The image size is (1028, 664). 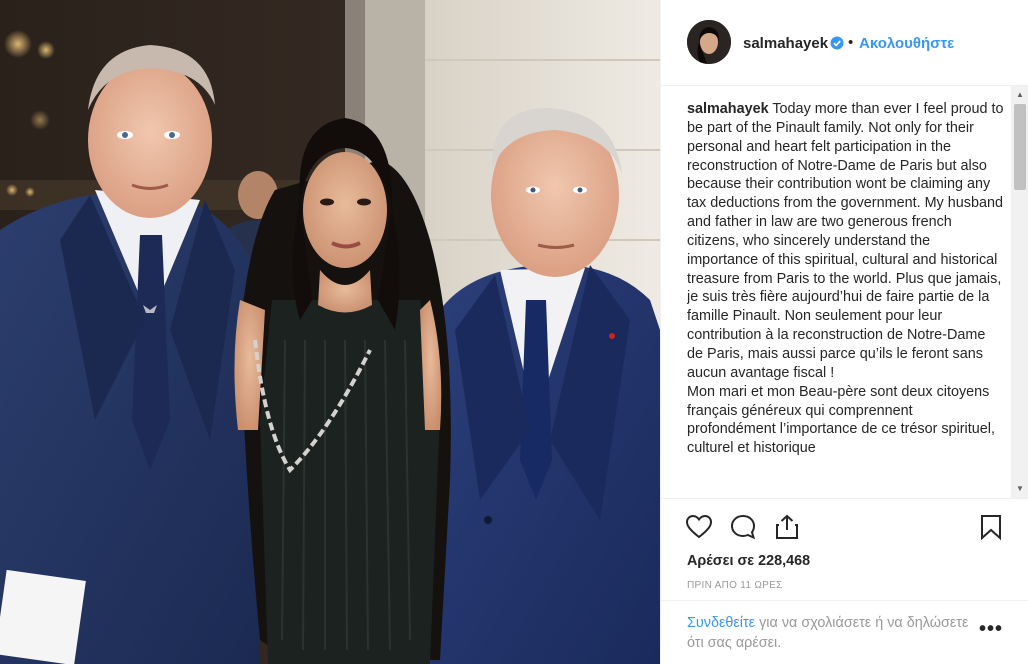 What do you see at coordinates (991, 527) in the screenshot?
I see `bookmark-icon` at bounding box center [991, 527].